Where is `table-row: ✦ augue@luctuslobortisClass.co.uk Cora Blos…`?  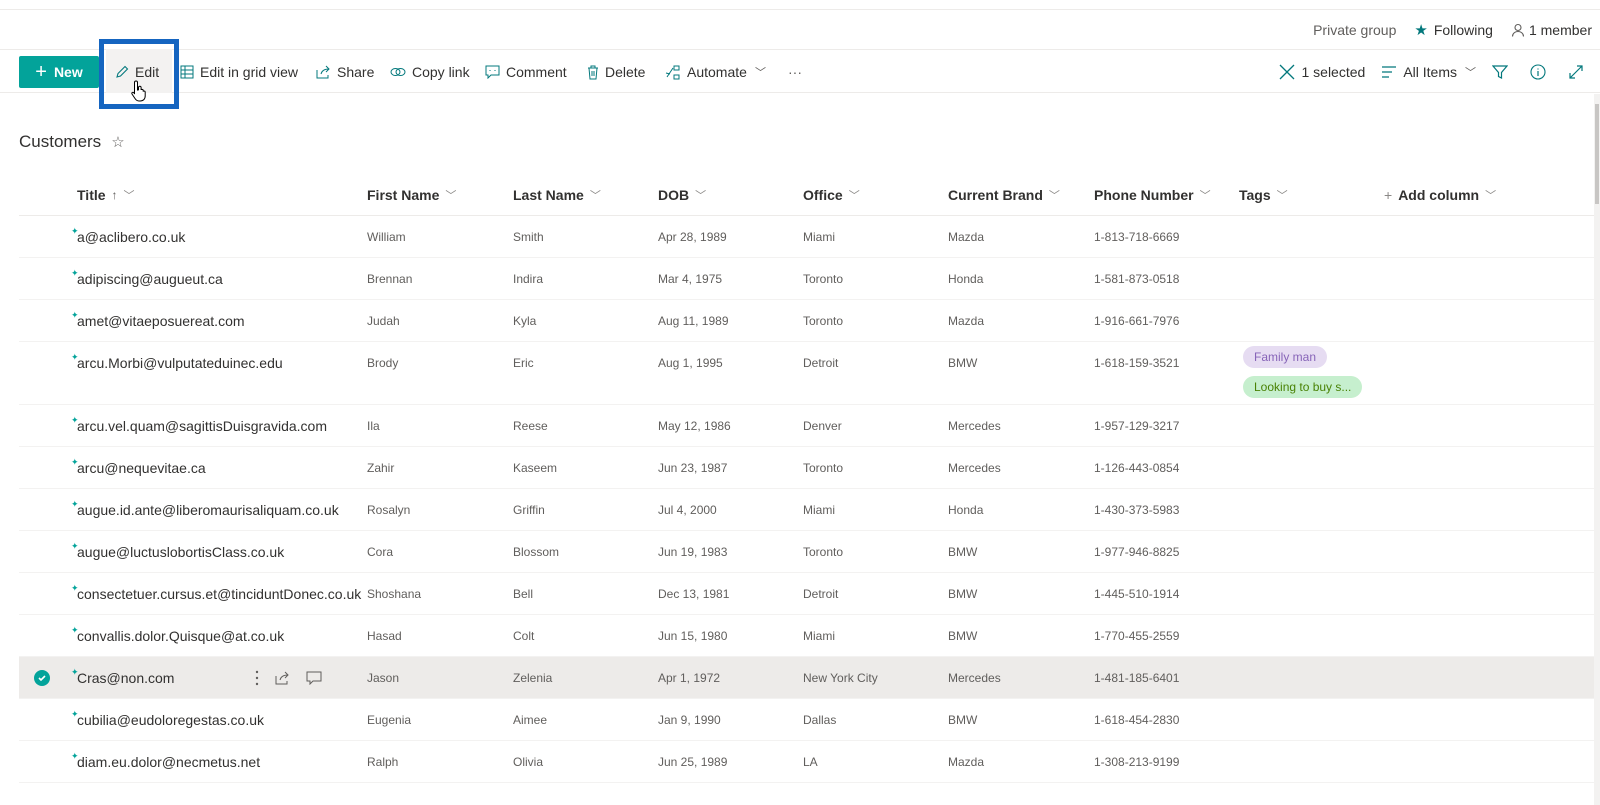
table-row: ✦ augue@luctuslobortisClass.co.uk Cora Blos… is located at coordinates (806, 552).